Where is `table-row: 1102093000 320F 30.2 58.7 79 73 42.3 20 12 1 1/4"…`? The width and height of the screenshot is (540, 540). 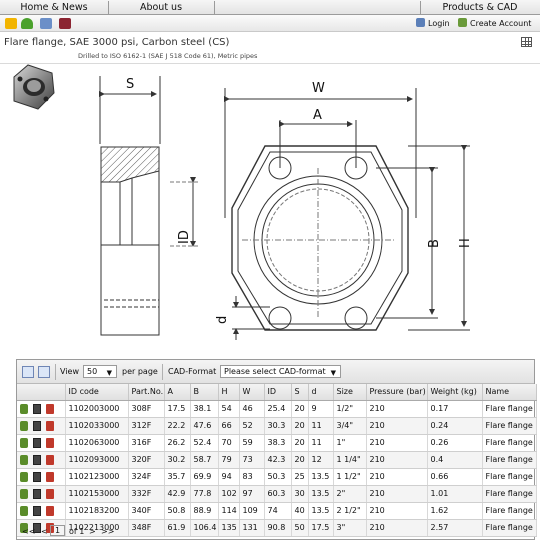 table-row: 1102093000 320F 30.2 58.7 79 73 42.3 20 12 1 1/4"… is located at coordinates (277, 460).